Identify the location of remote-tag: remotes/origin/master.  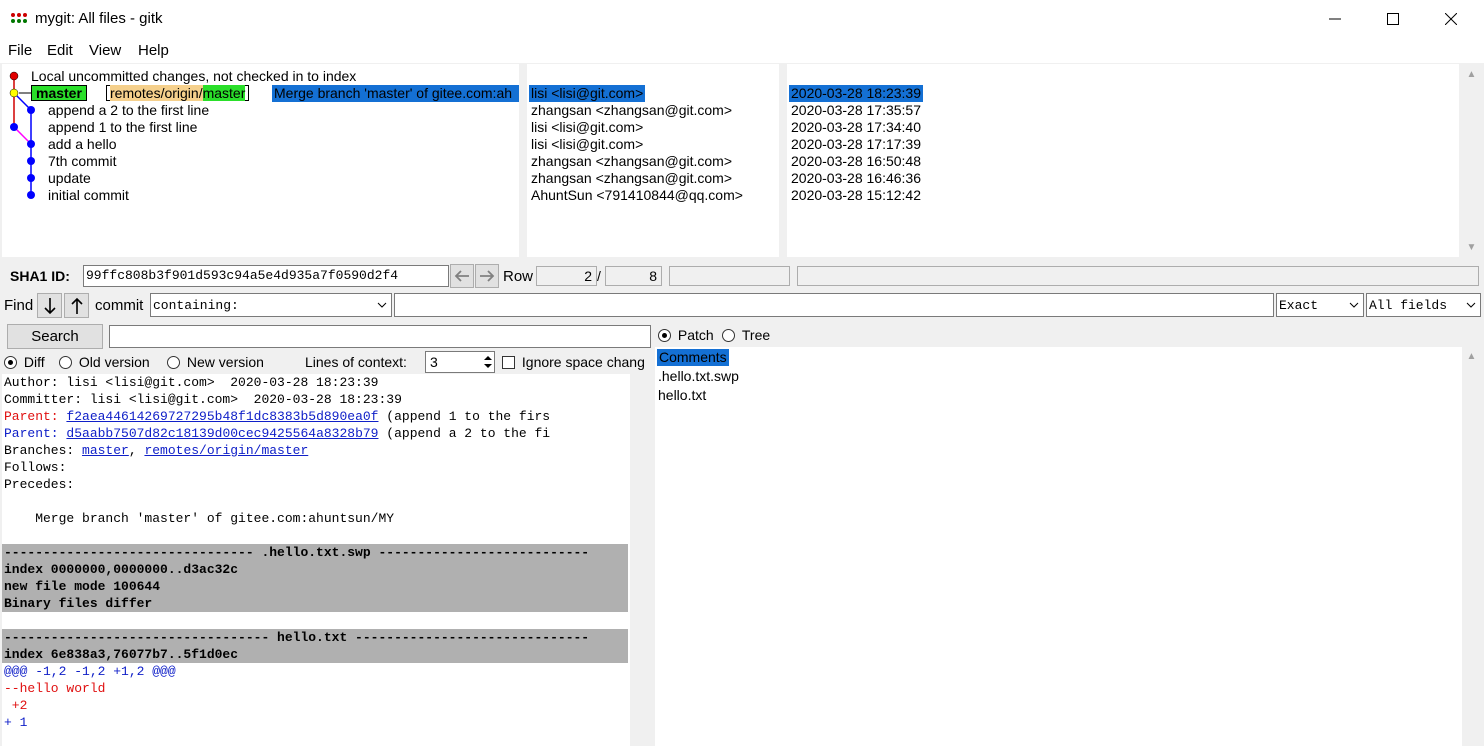
(178, 93).